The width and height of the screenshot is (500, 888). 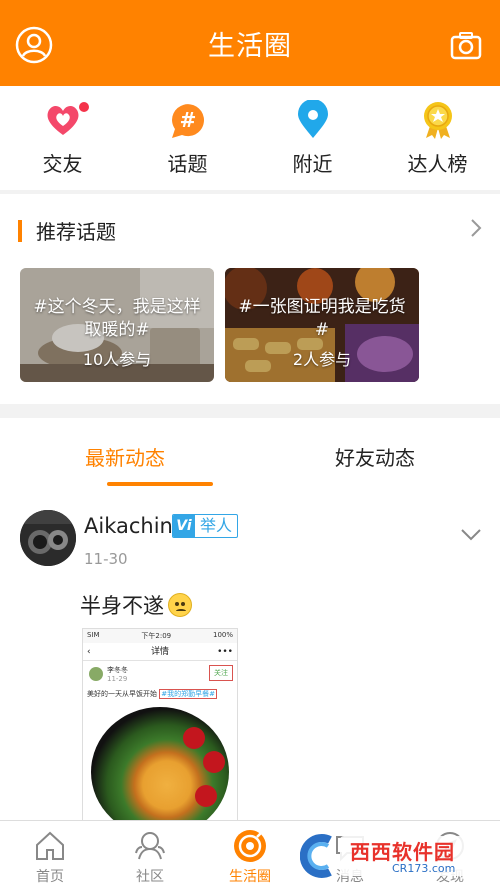 What do you see at coordinates (117, 670) in the screenshot?
I see `image-username: 李冬冬` at bounding box center [117, 670].